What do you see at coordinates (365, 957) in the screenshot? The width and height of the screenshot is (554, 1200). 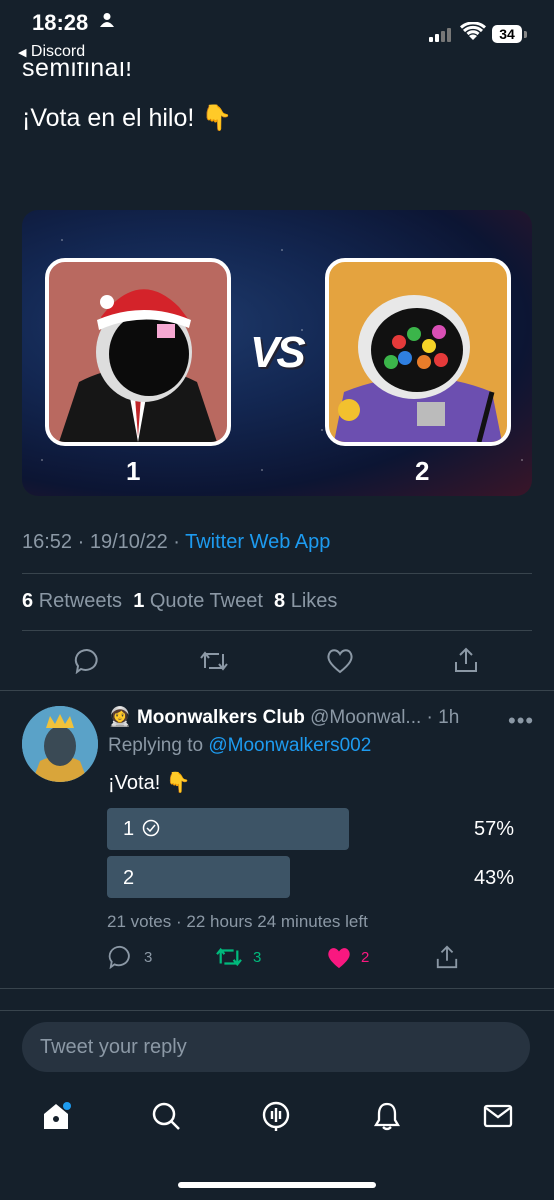 I see `like-count: 2` at bounding box center [365, 957].